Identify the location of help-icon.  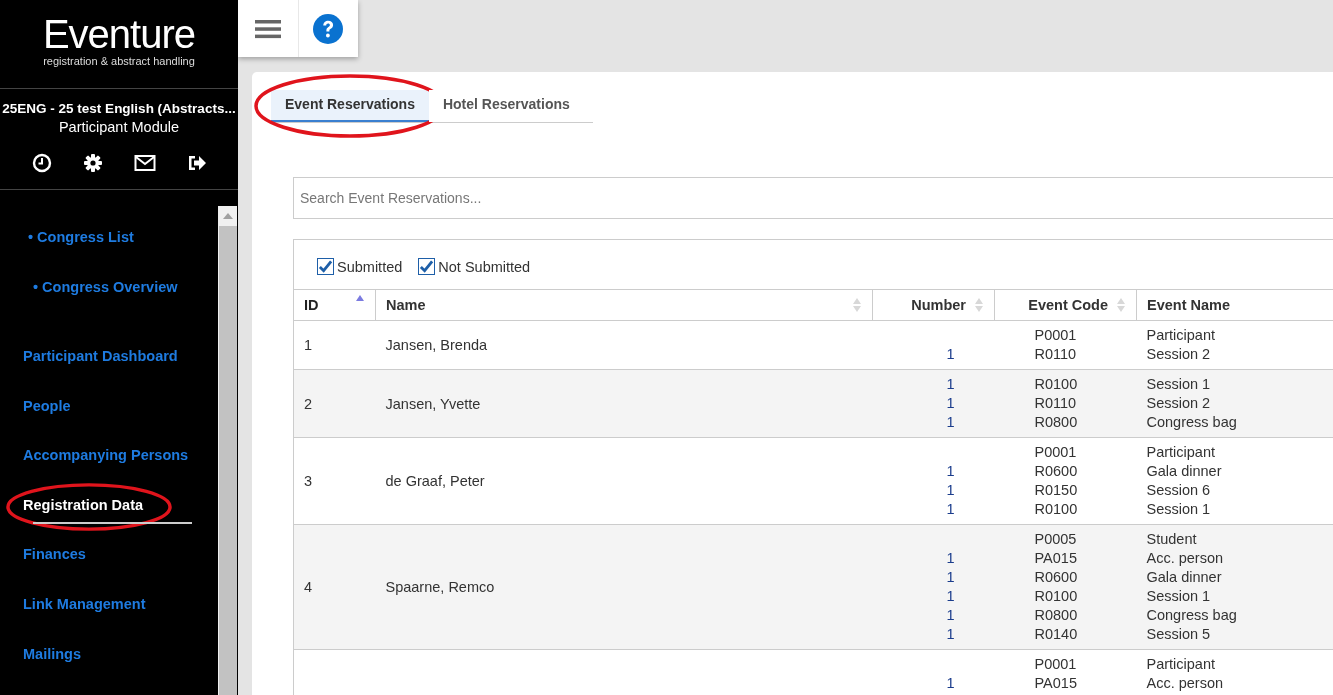
(328, 28).